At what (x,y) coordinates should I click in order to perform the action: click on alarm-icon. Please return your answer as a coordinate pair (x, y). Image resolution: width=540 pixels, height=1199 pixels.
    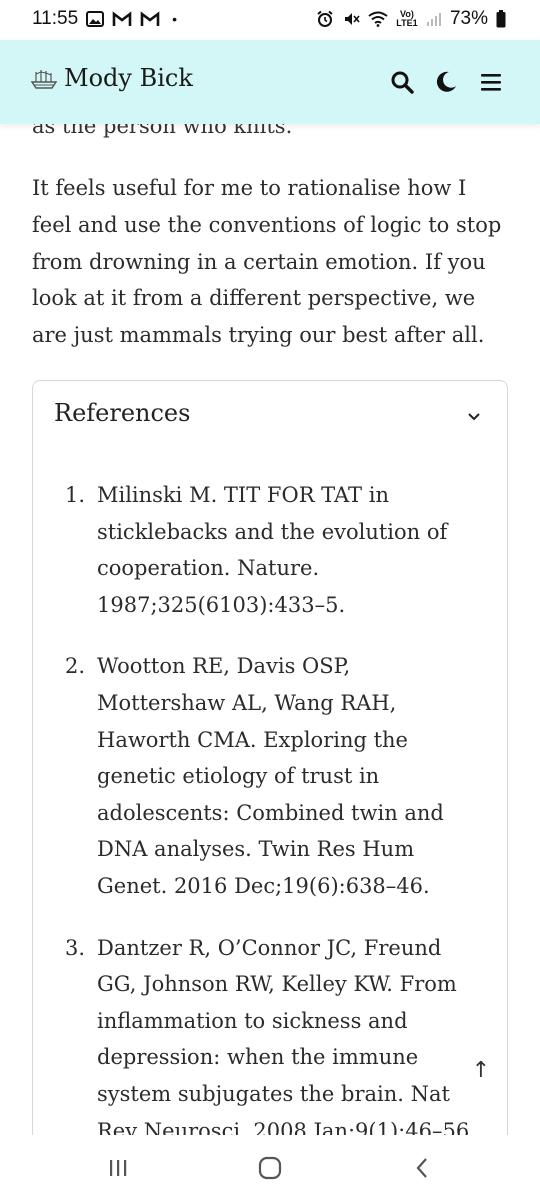
    Looking at the image, I should click on (325, 19).